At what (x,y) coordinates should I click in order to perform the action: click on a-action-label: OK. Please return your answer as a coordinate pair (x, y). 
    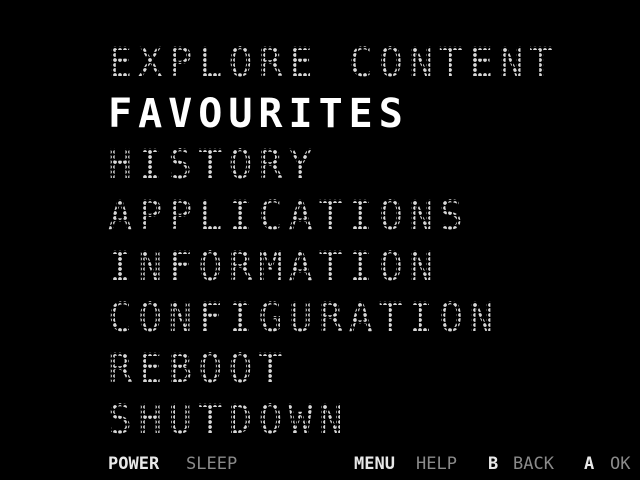
    Looking at the image, I should click on (620, 464).